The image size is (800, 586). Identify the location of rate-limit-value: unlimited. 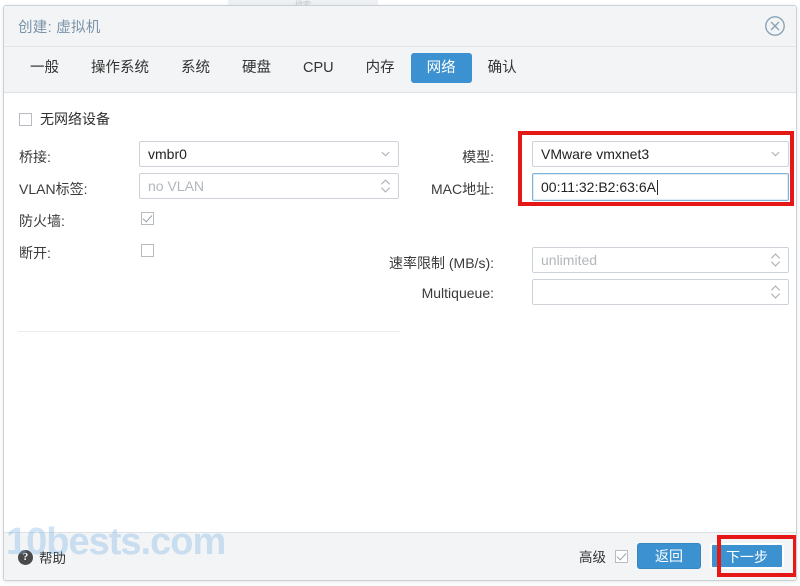
(569, 260).